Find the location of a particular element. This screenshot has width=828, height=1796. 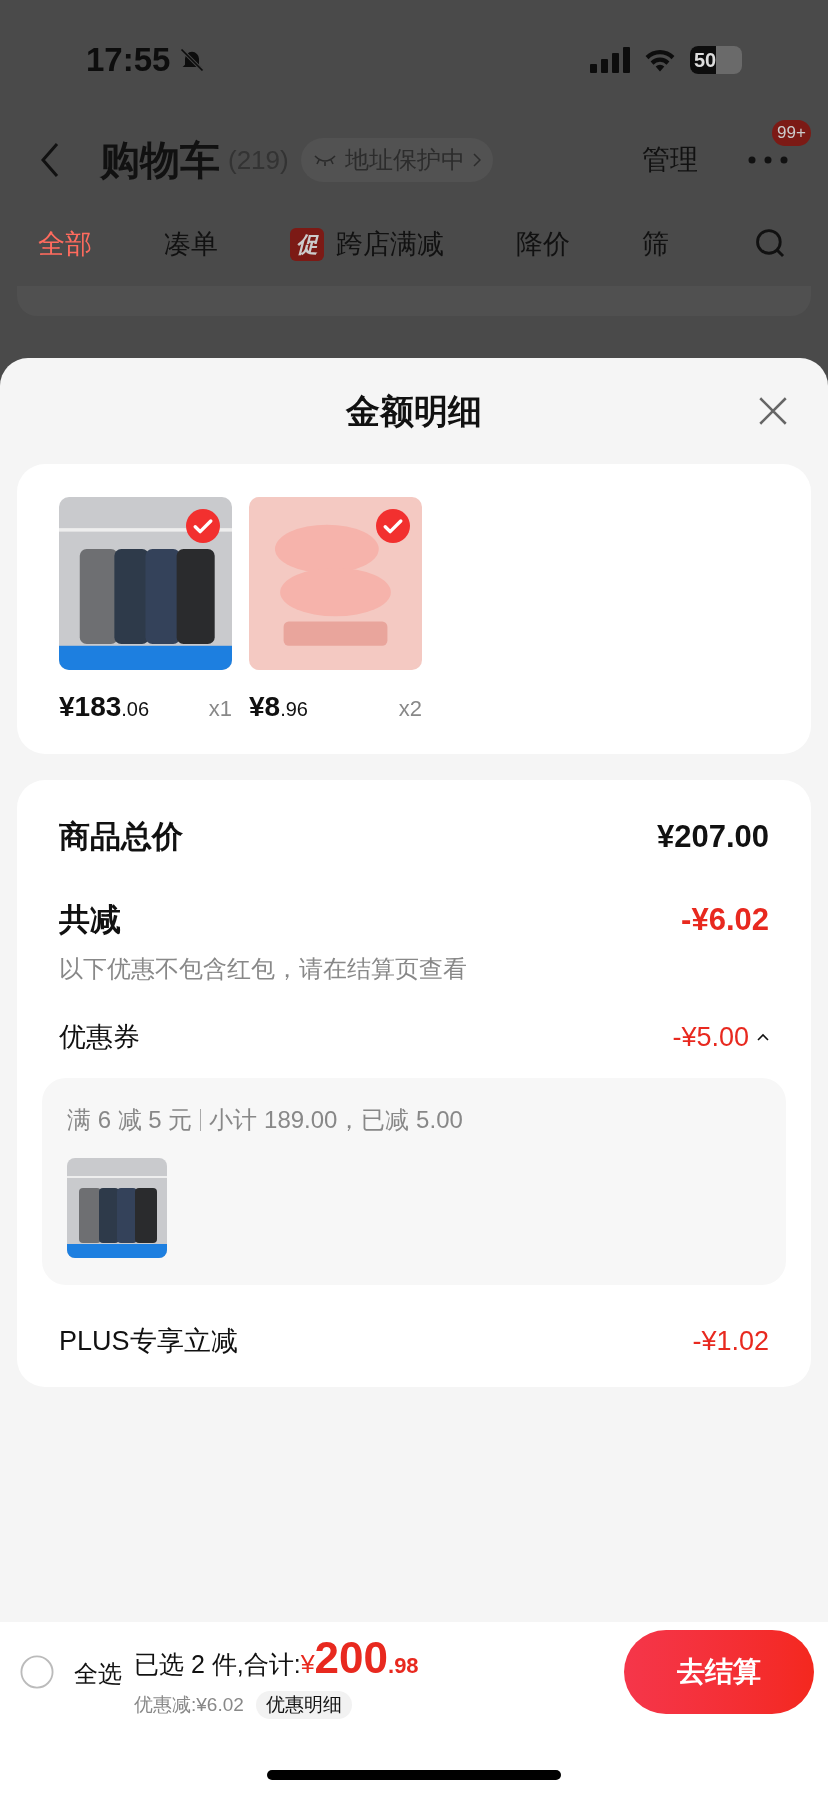

coupon-subtotal: 小计 189.00，已减 5.00 is located at coordinates (336, 1119).